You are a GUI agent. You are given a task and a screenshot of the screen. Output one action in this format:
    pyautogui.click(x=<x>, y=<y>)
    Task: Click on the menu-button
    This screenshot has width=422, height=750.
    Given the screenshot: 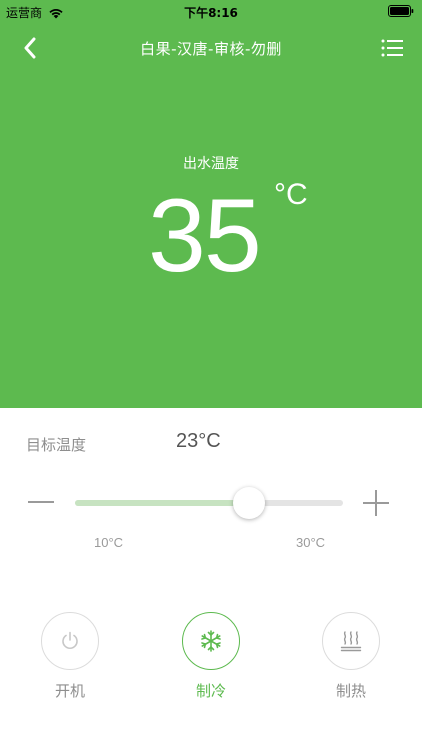 What is the action you would take?
    pyautogui.click(x=392, y=48)
    